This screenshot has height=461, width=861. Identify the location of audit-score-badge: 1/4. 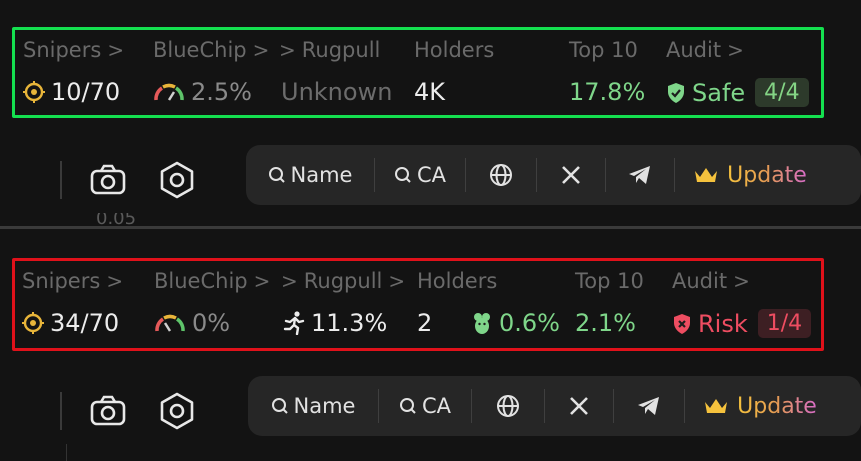
(784, 323).